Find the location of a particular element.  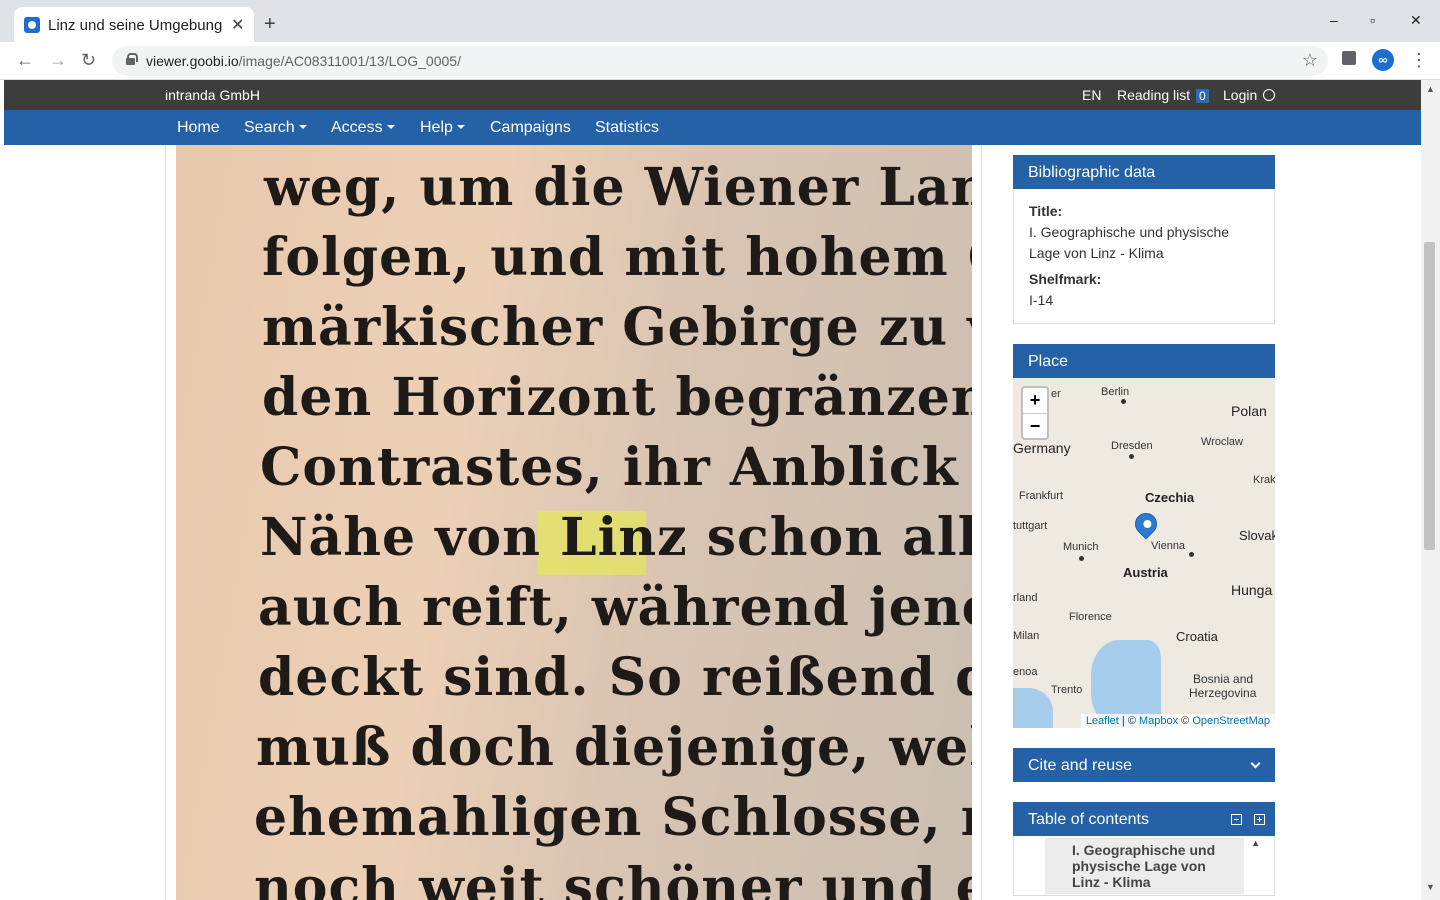

page-scrollbar: ▲ ▼ is located at coordinates (1430, 490).